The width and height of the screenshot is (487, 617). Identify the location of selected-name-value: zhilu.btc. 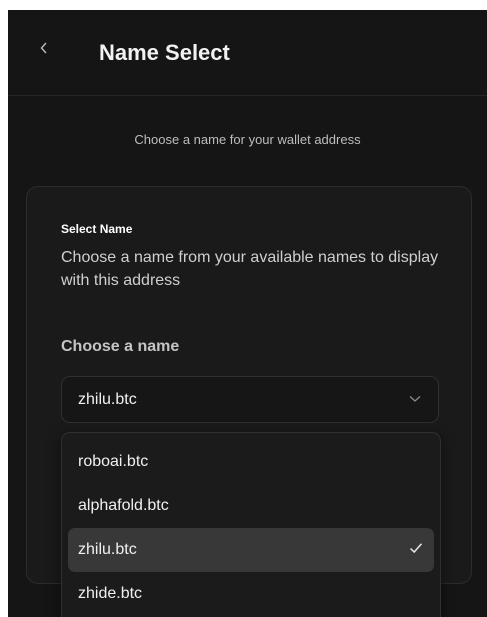
(107, 399).